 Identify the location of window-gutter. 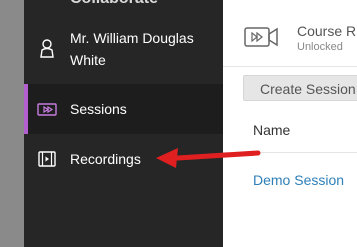
(12, 123).